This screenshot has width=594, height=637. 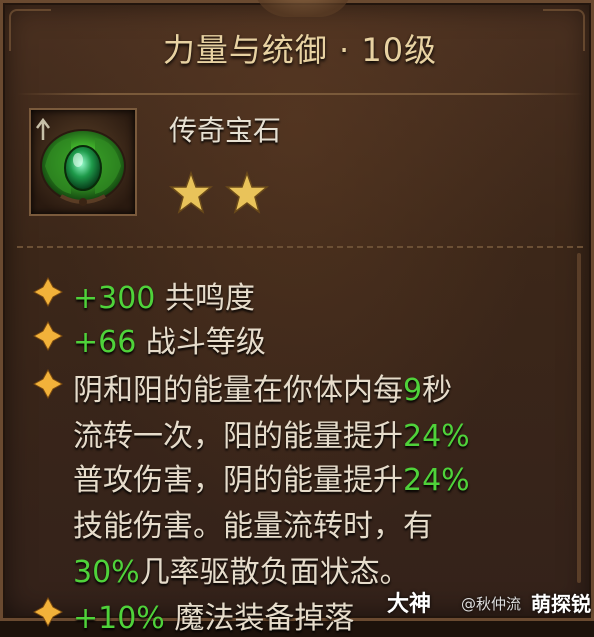 I want to click on effect-percent: 30%, so click(x=106, y=572).